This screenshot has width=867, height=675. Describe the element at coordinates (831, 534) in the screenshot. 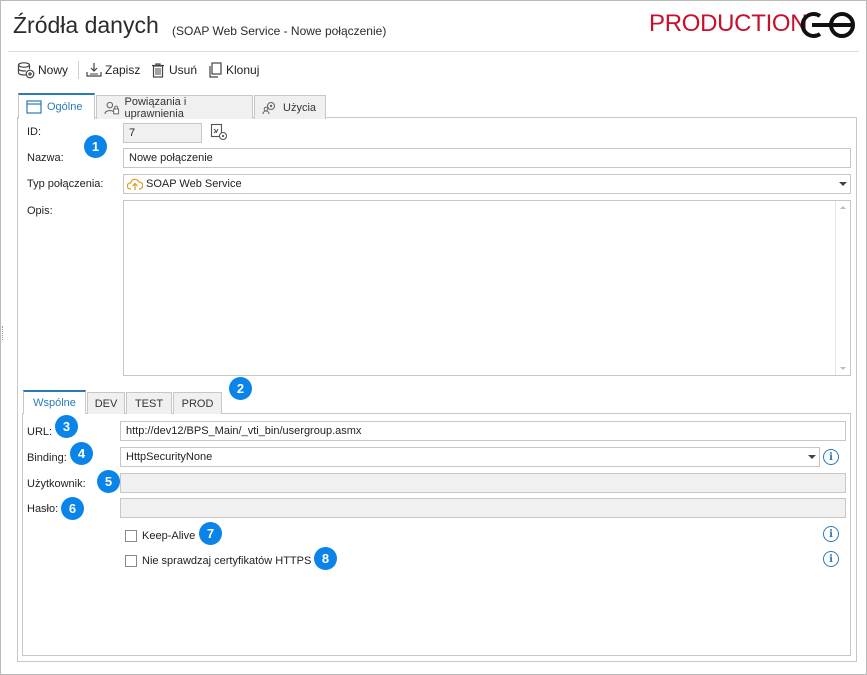

I see `keepalive-info-icon: i` at that location.